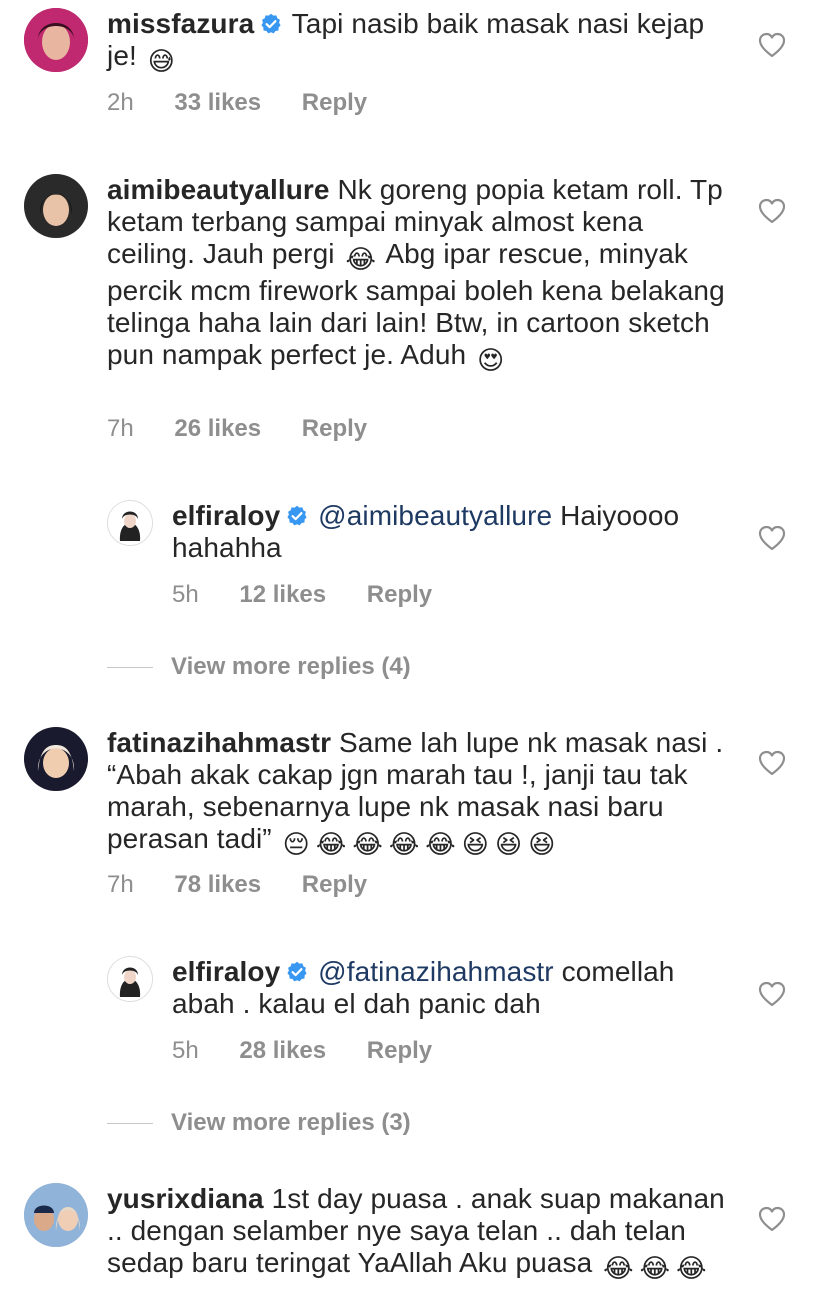  I want to click on likes-count: 12 likes, so click(282, 595).